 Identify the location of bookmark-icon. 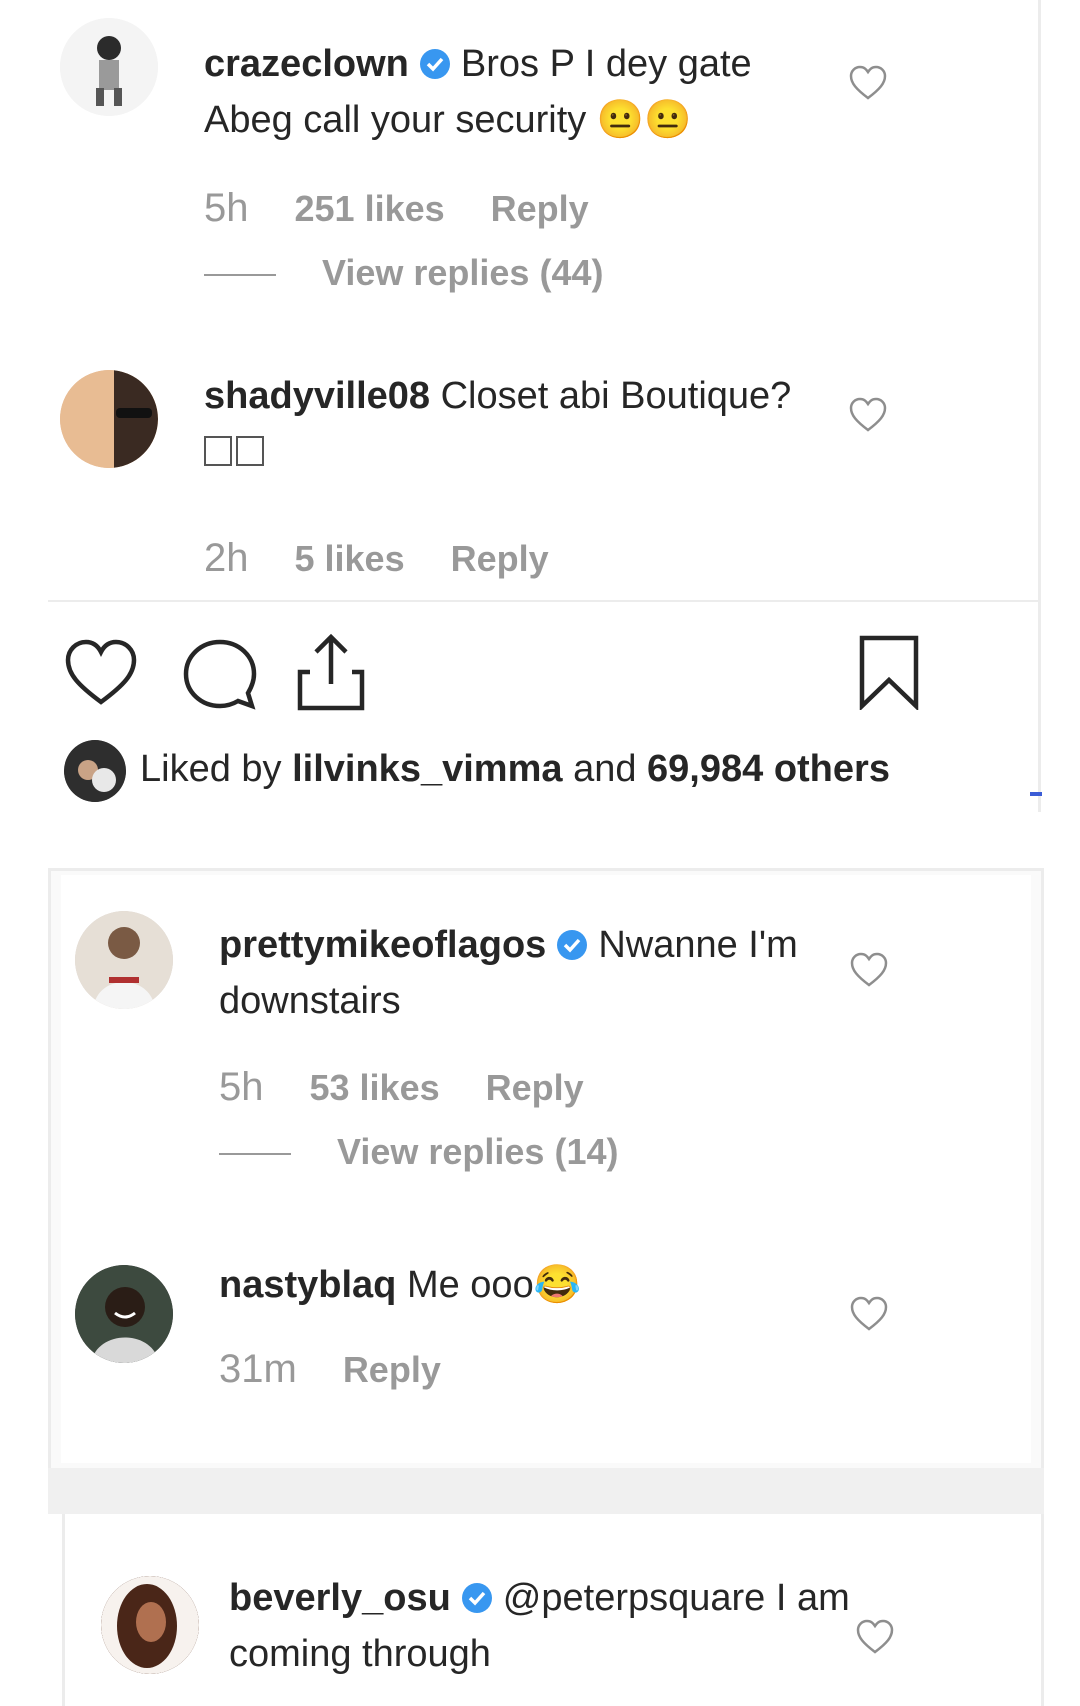
(889, 672).